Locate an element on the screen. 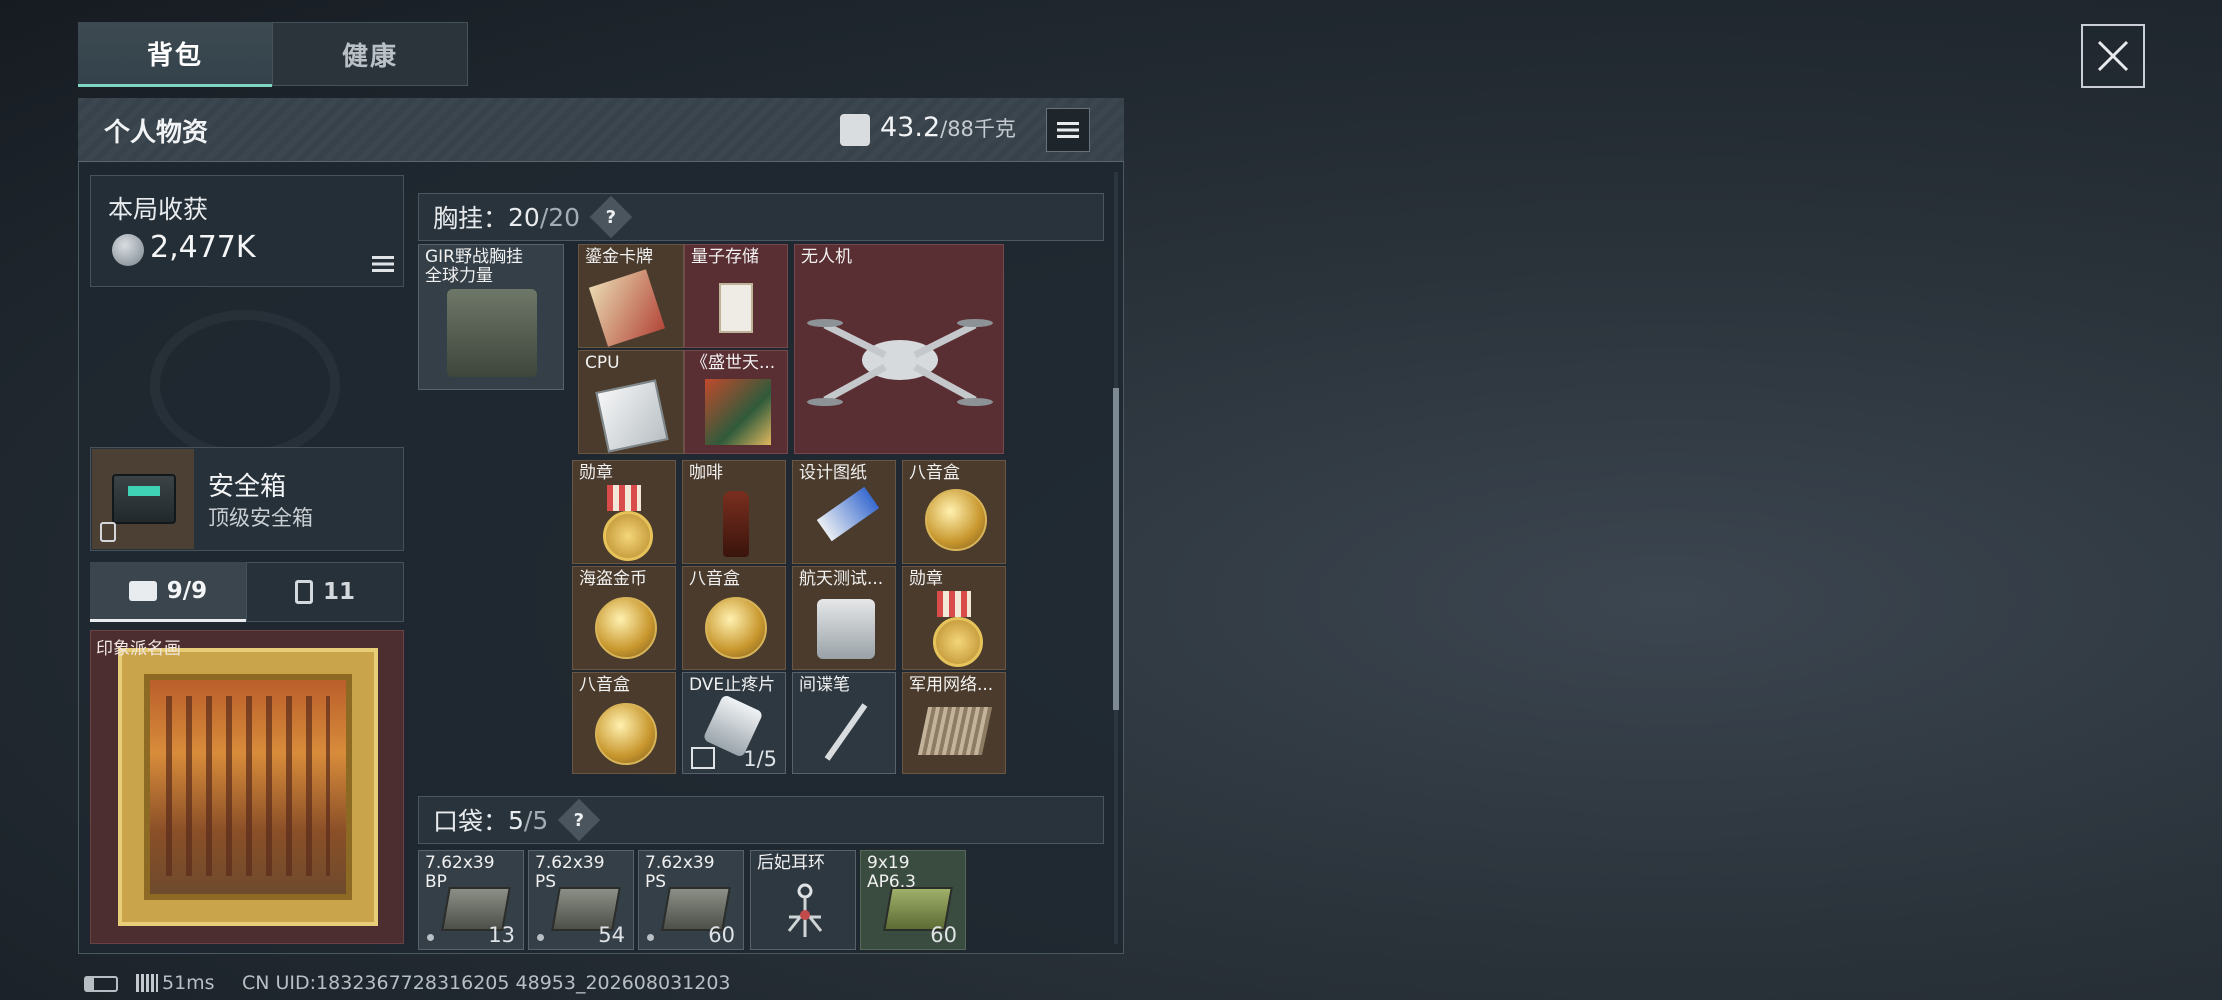 This screenshot has height=1000, width=2222. item-slot-2: 无人机 is located at coordinates (899, 349).